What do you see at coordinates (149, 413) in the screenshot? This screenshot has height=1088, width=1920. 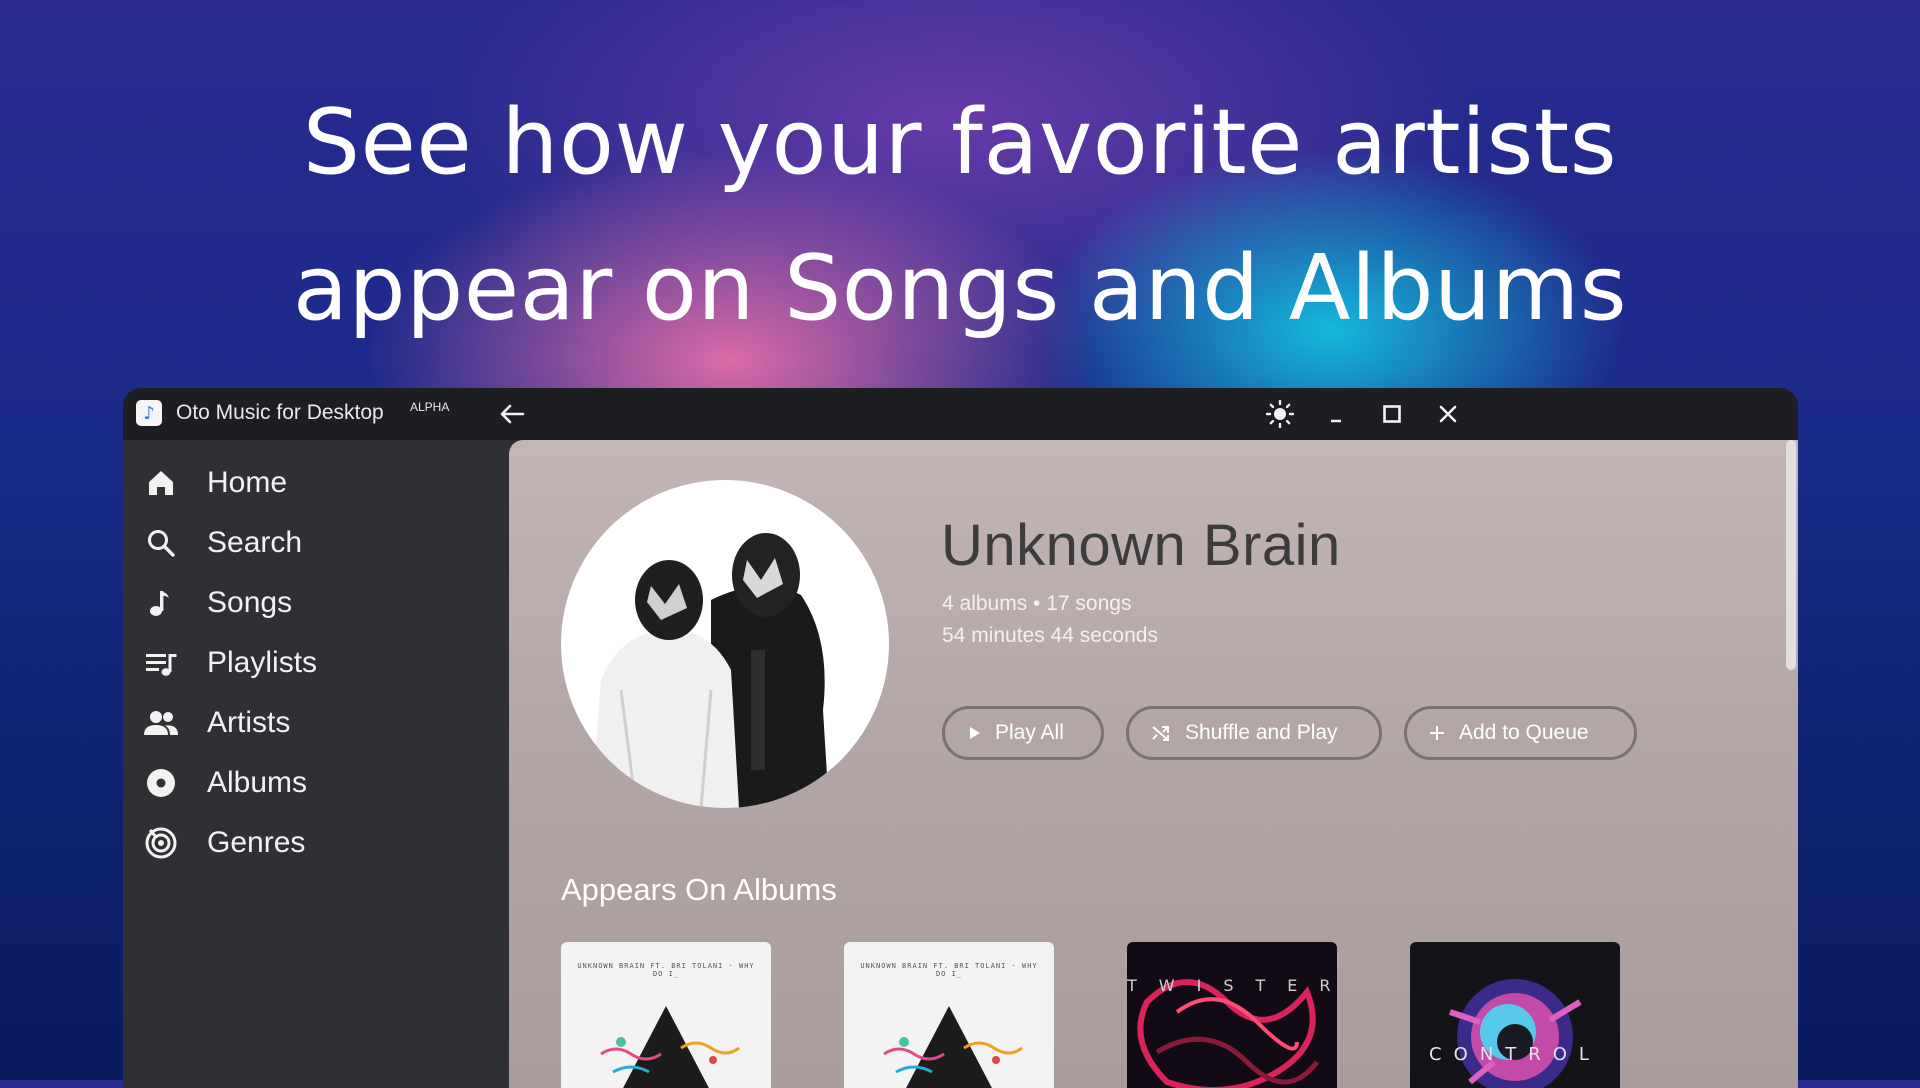 I see `music-note-icon: ♪` at bounding box center [149, 413].